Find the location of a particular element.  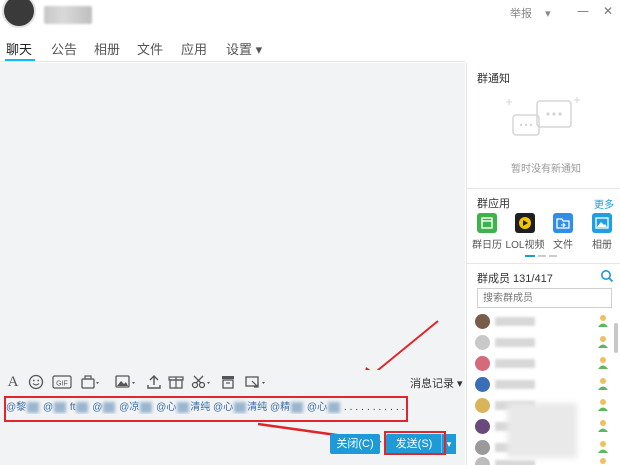

svg-text: GIF is located at coordinates (62, 384).